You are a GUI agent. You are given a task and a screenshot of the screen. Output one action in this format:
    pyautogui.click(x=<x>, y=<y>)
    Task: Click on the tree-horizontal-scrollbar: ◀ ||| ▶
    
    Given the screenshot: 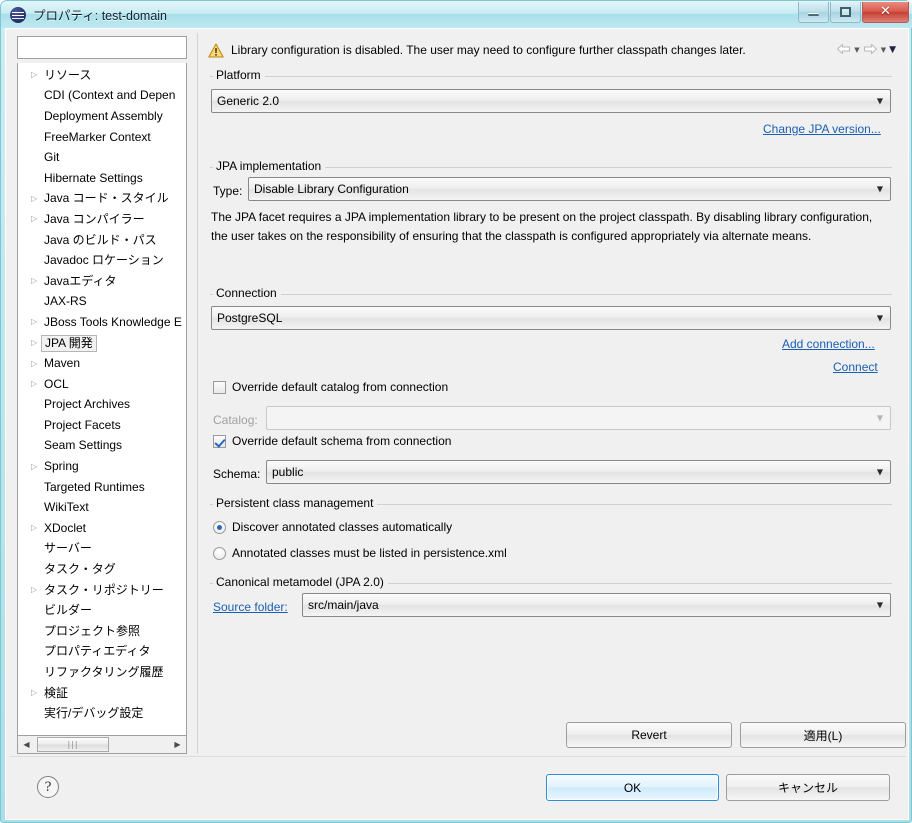 What is the action you would take?
    pyautogui.click(x=102, y=744)
    